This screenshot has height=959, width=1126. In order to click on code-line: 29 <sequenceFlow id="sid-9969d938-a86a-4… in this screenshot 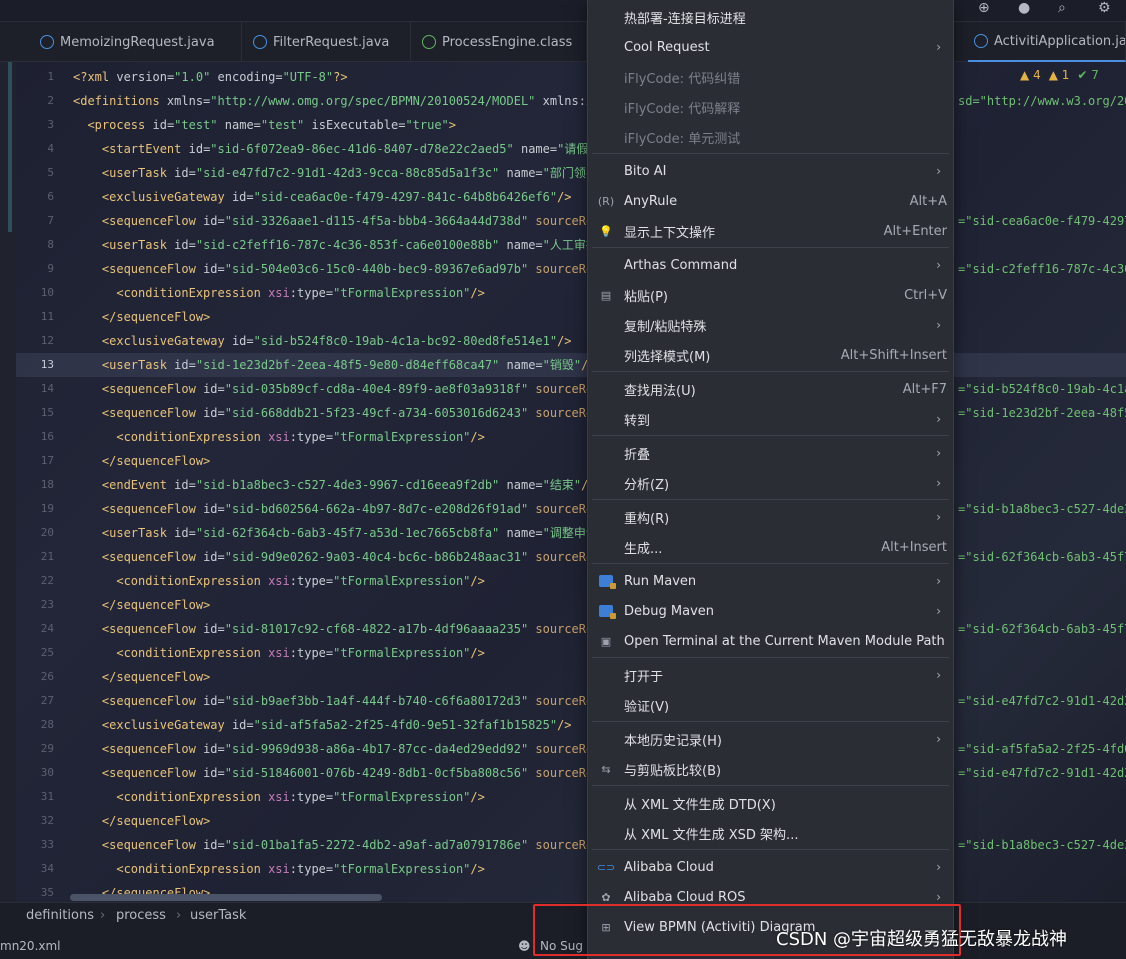, I will do `click(563, 749)`.